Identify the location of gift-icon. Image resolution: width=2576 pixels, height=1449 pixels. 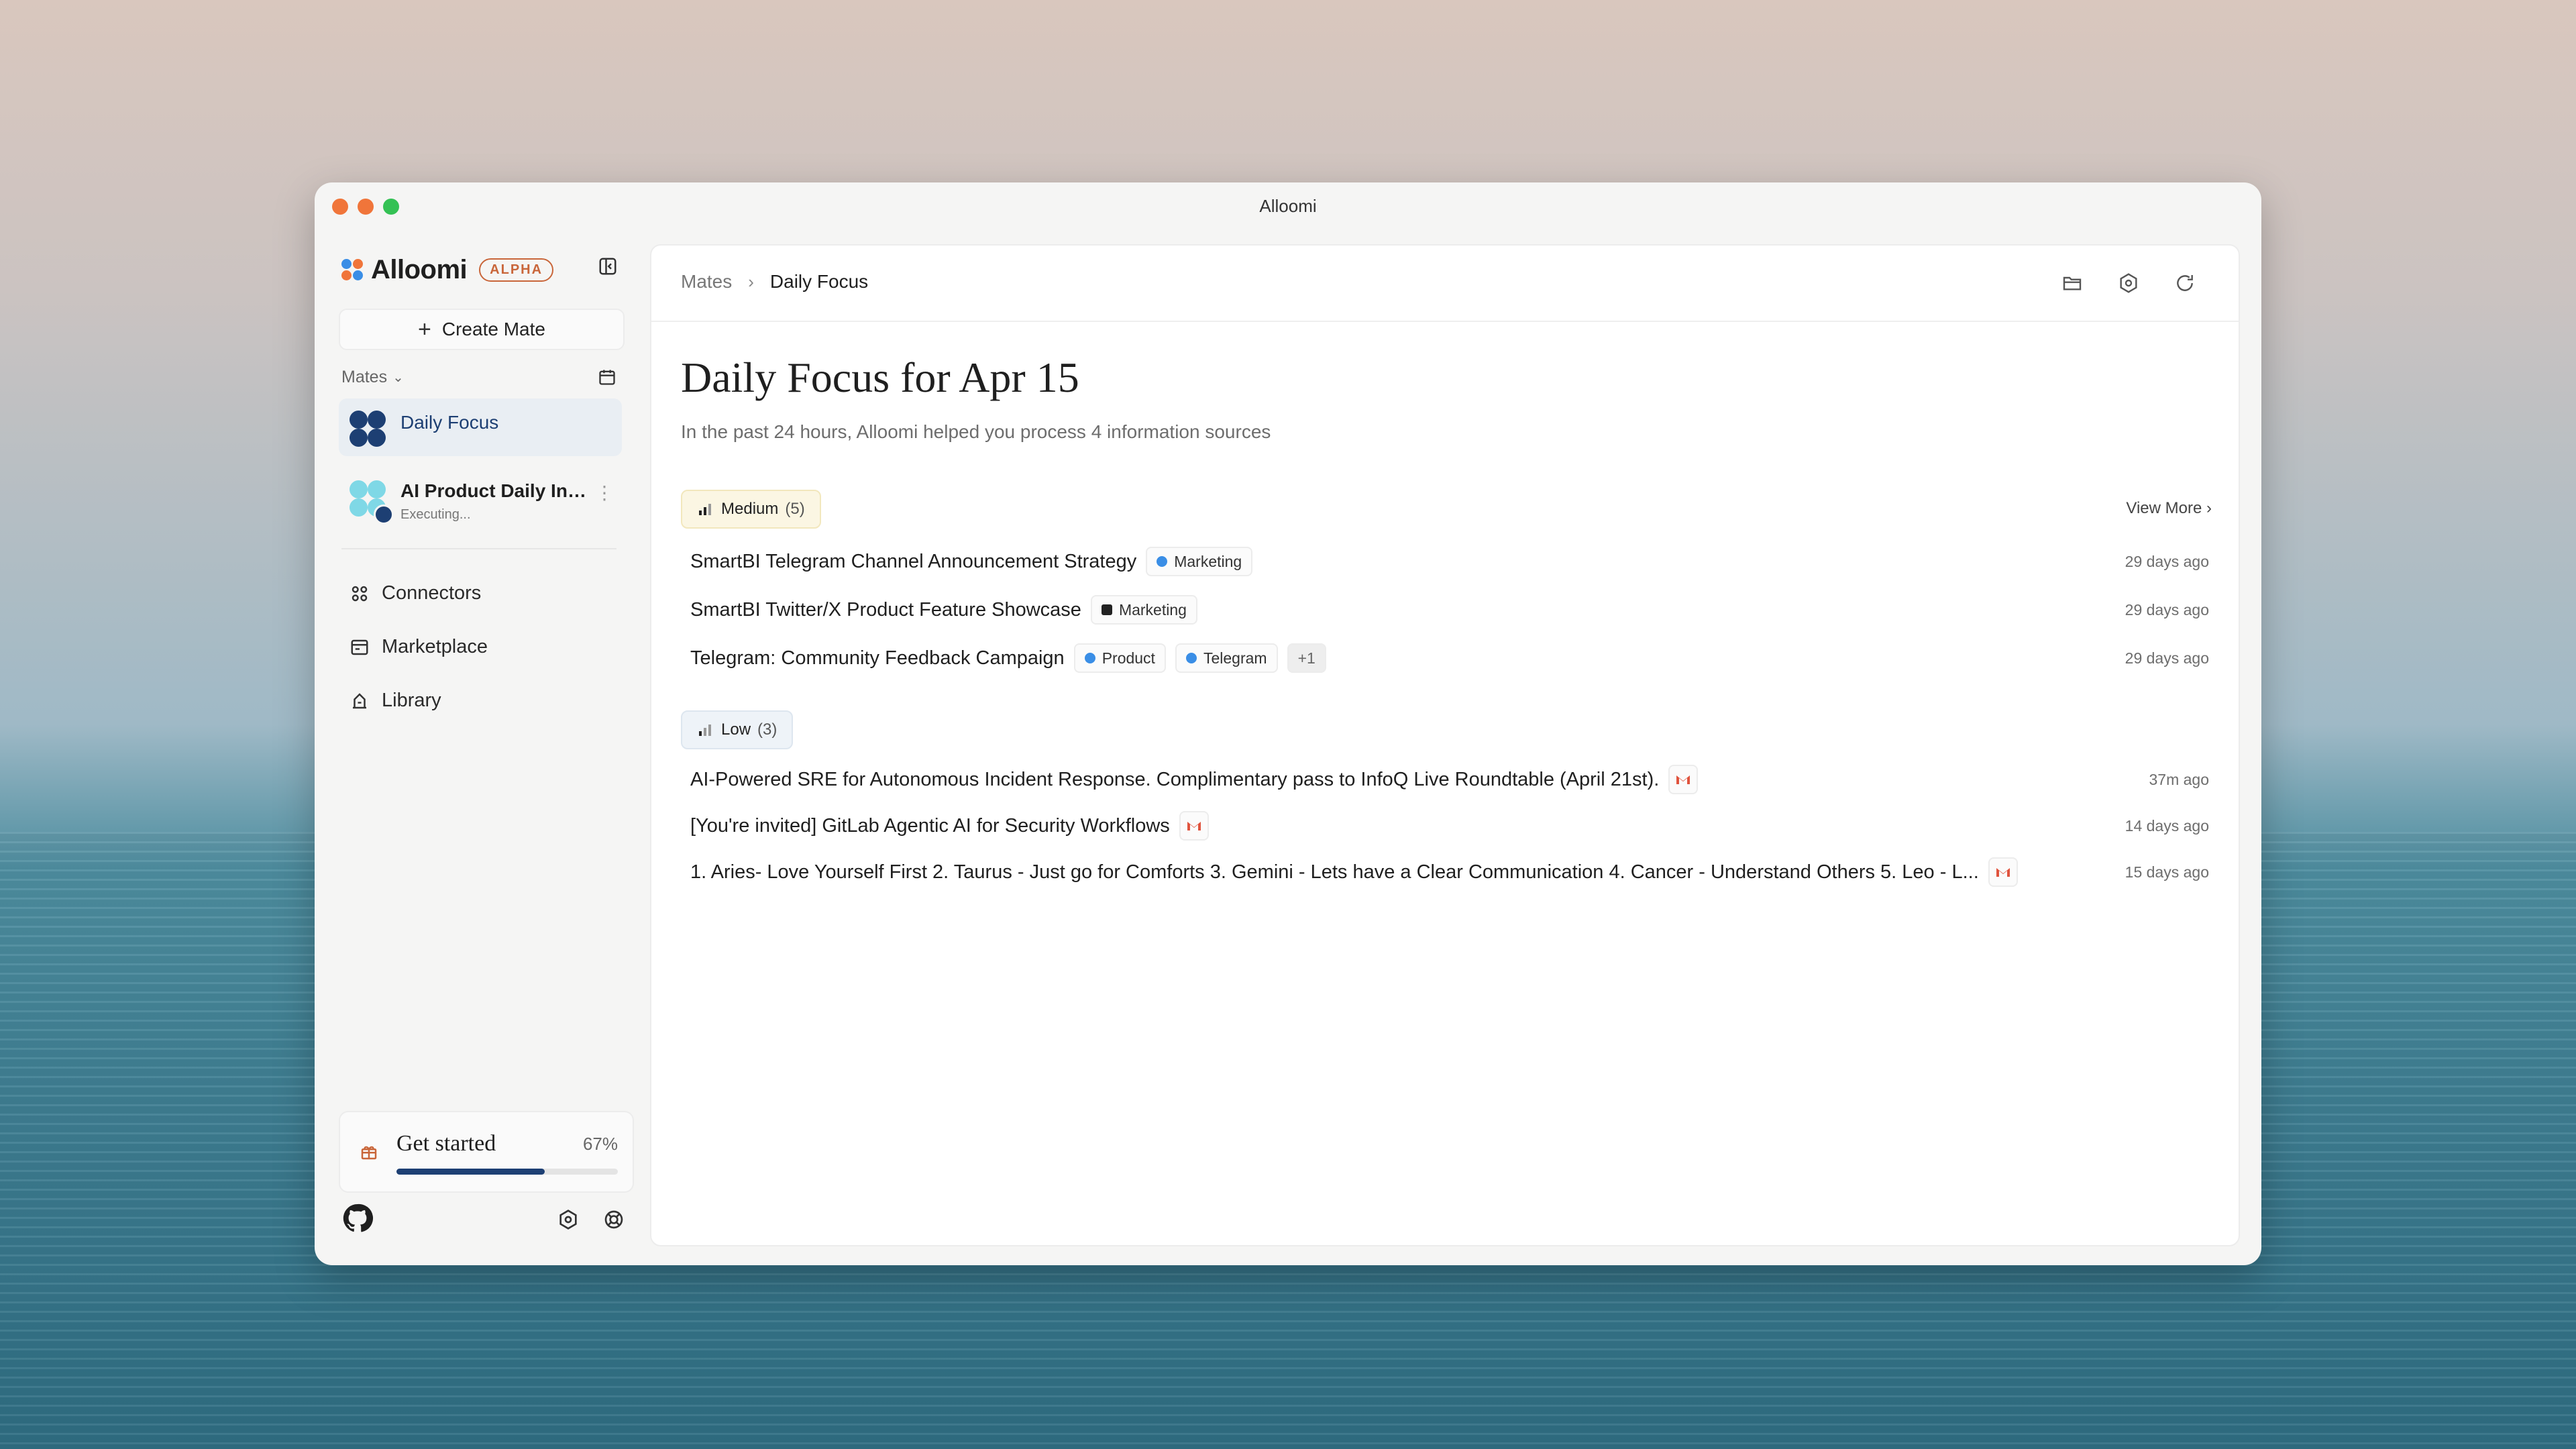
(369, 1152).